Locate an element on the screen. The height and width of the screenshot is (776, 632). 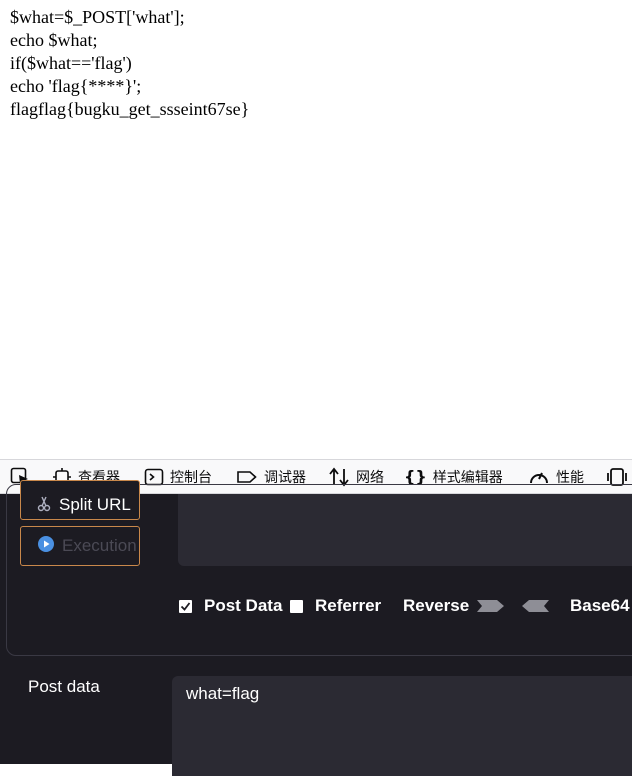
code-line: echo $what; is located at coordinates (54, 40).